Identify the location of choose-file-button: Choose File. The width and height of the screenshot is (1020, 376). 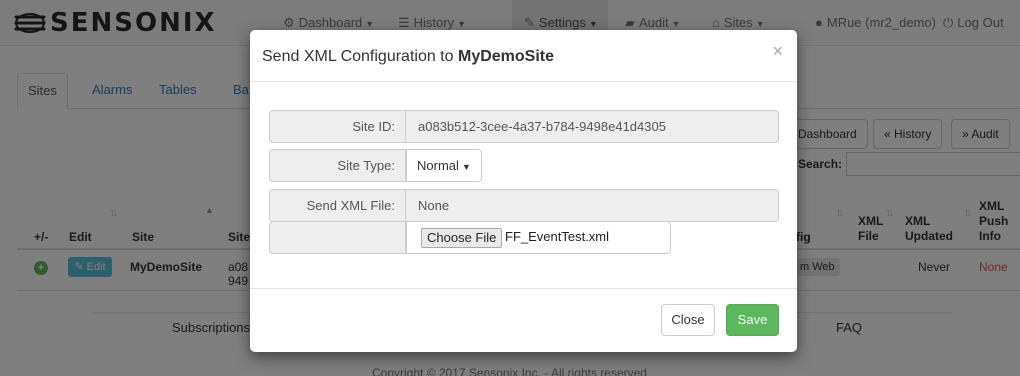
(462, 238).